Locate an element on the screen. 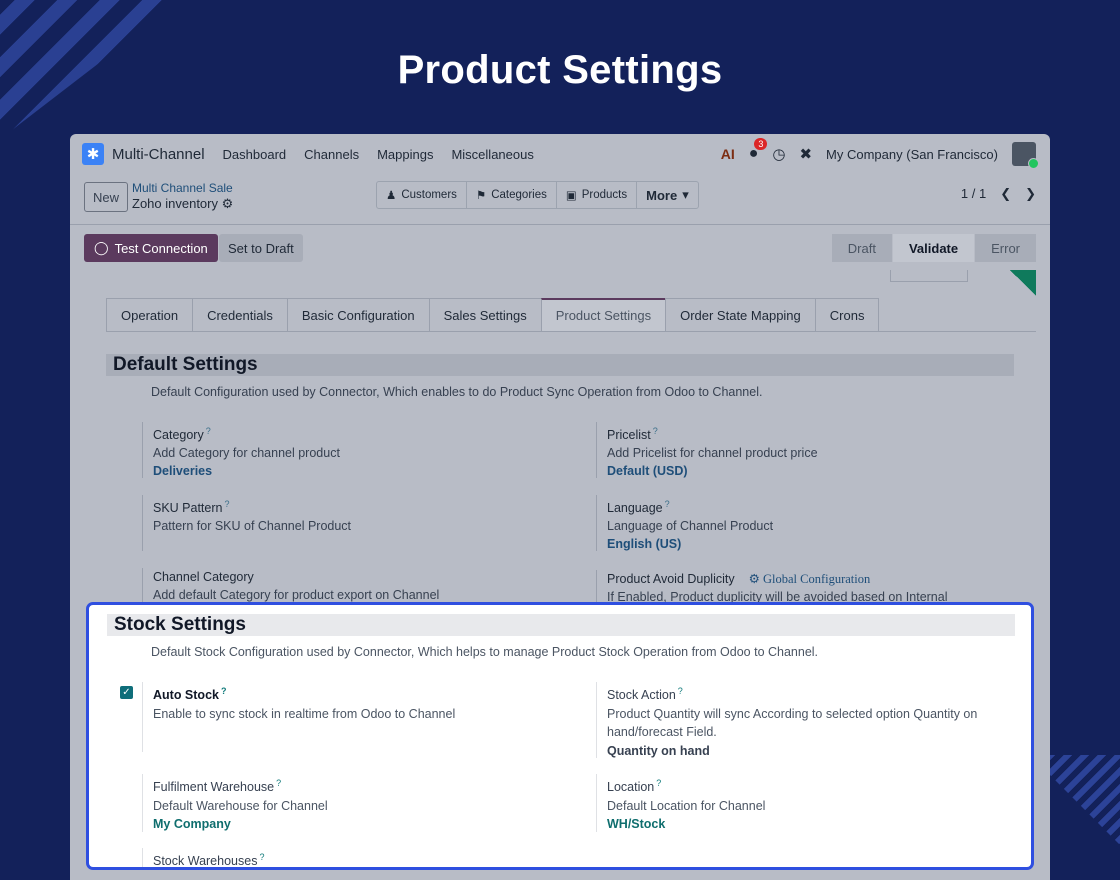 This screenshot has height=880, width=1120. products-button: ▣ Products is located at coordinates (597, 195).